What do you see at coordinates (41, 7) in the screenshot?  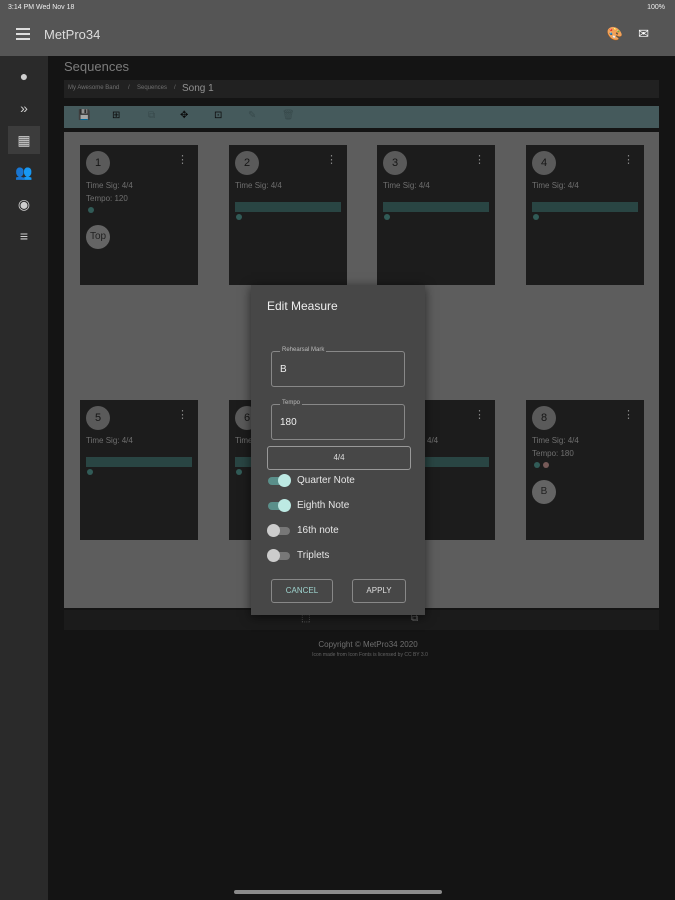 I see `status-time: 3:14 PM Wed Nov 18` at bounding box center [41, 7].